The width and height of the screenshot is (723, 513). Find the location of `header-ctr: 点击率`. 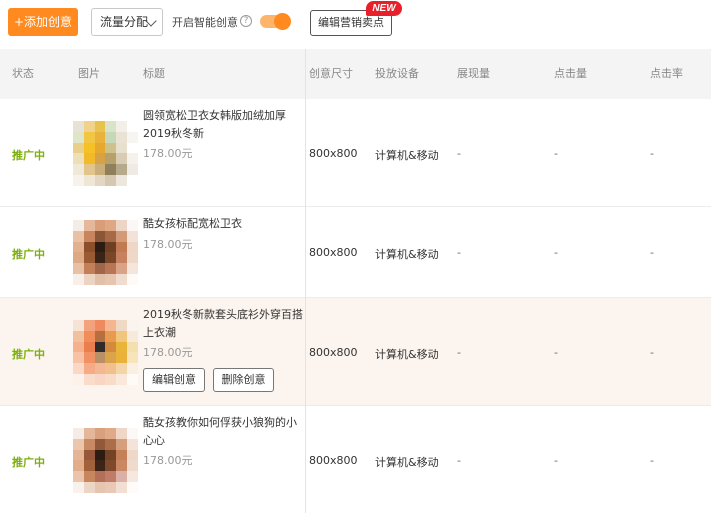

header-ctr: 点击率 is located at coordinates (666, 73).